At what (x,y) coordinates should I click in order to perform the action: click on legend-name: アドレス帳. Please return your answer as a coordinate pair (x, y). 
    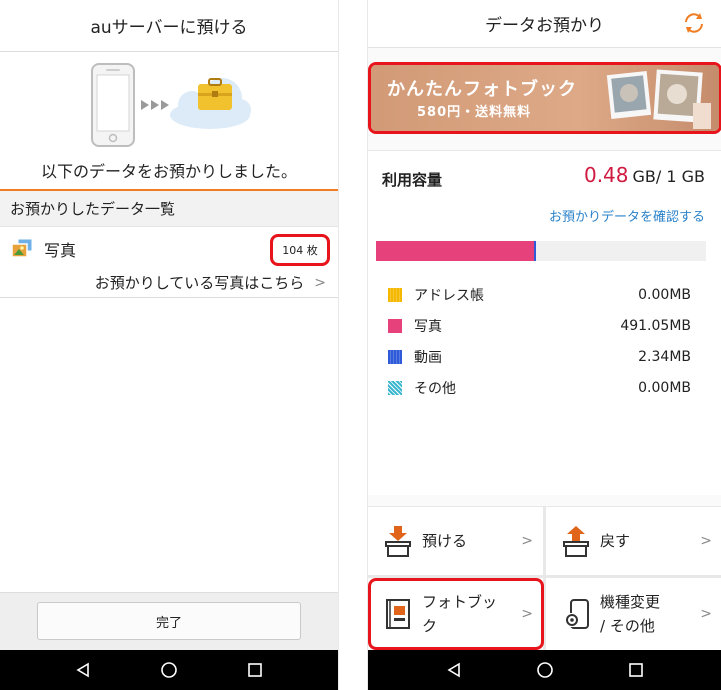
    Looking at the image, I should click on (449, 295).